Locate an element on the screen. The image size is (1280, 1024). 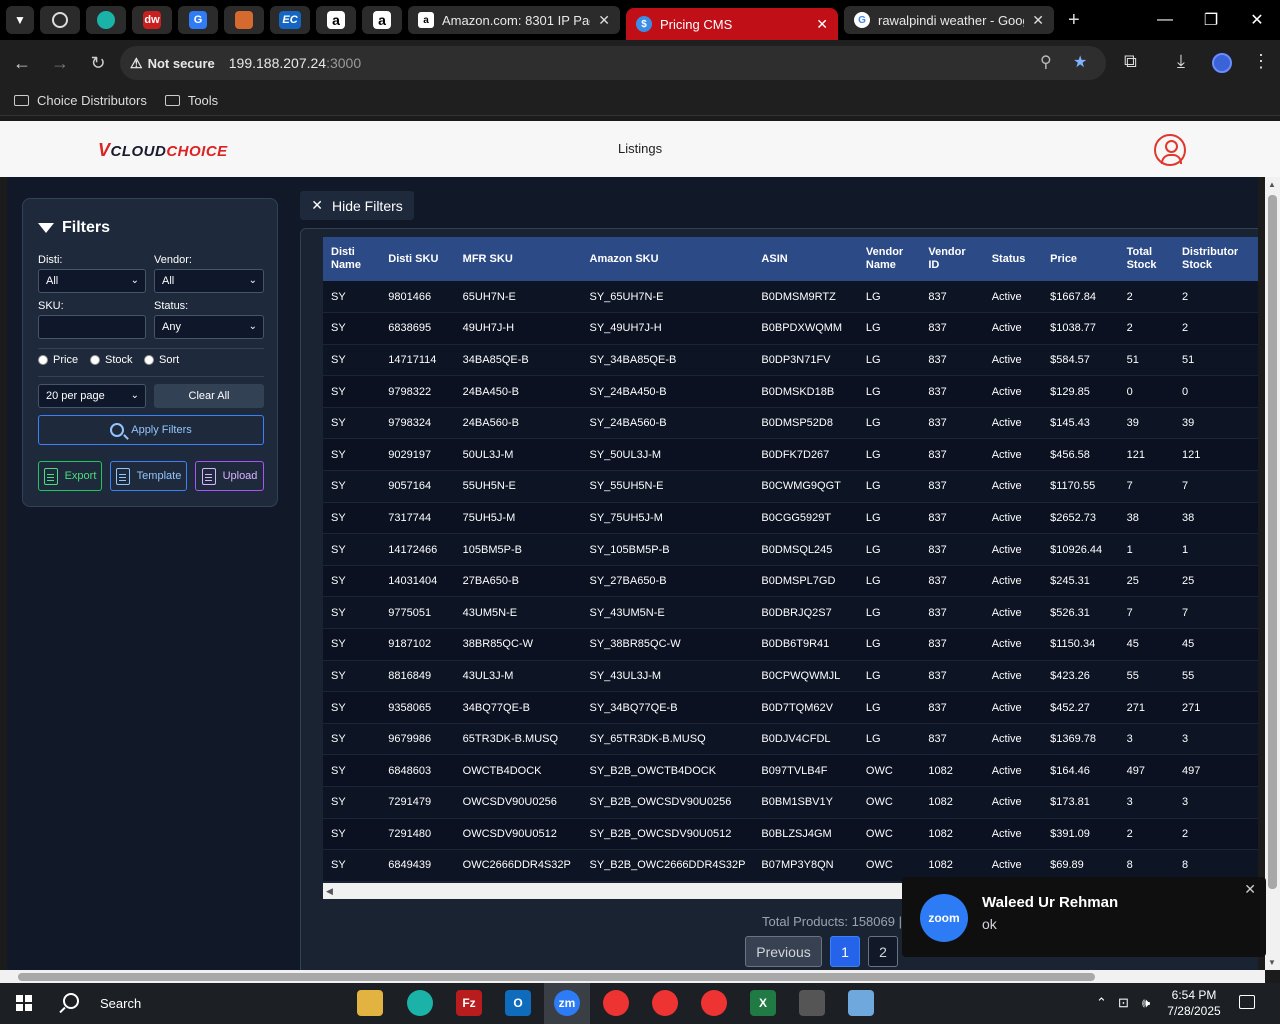
column-header: ASIN is located at coordinates (805, 259).